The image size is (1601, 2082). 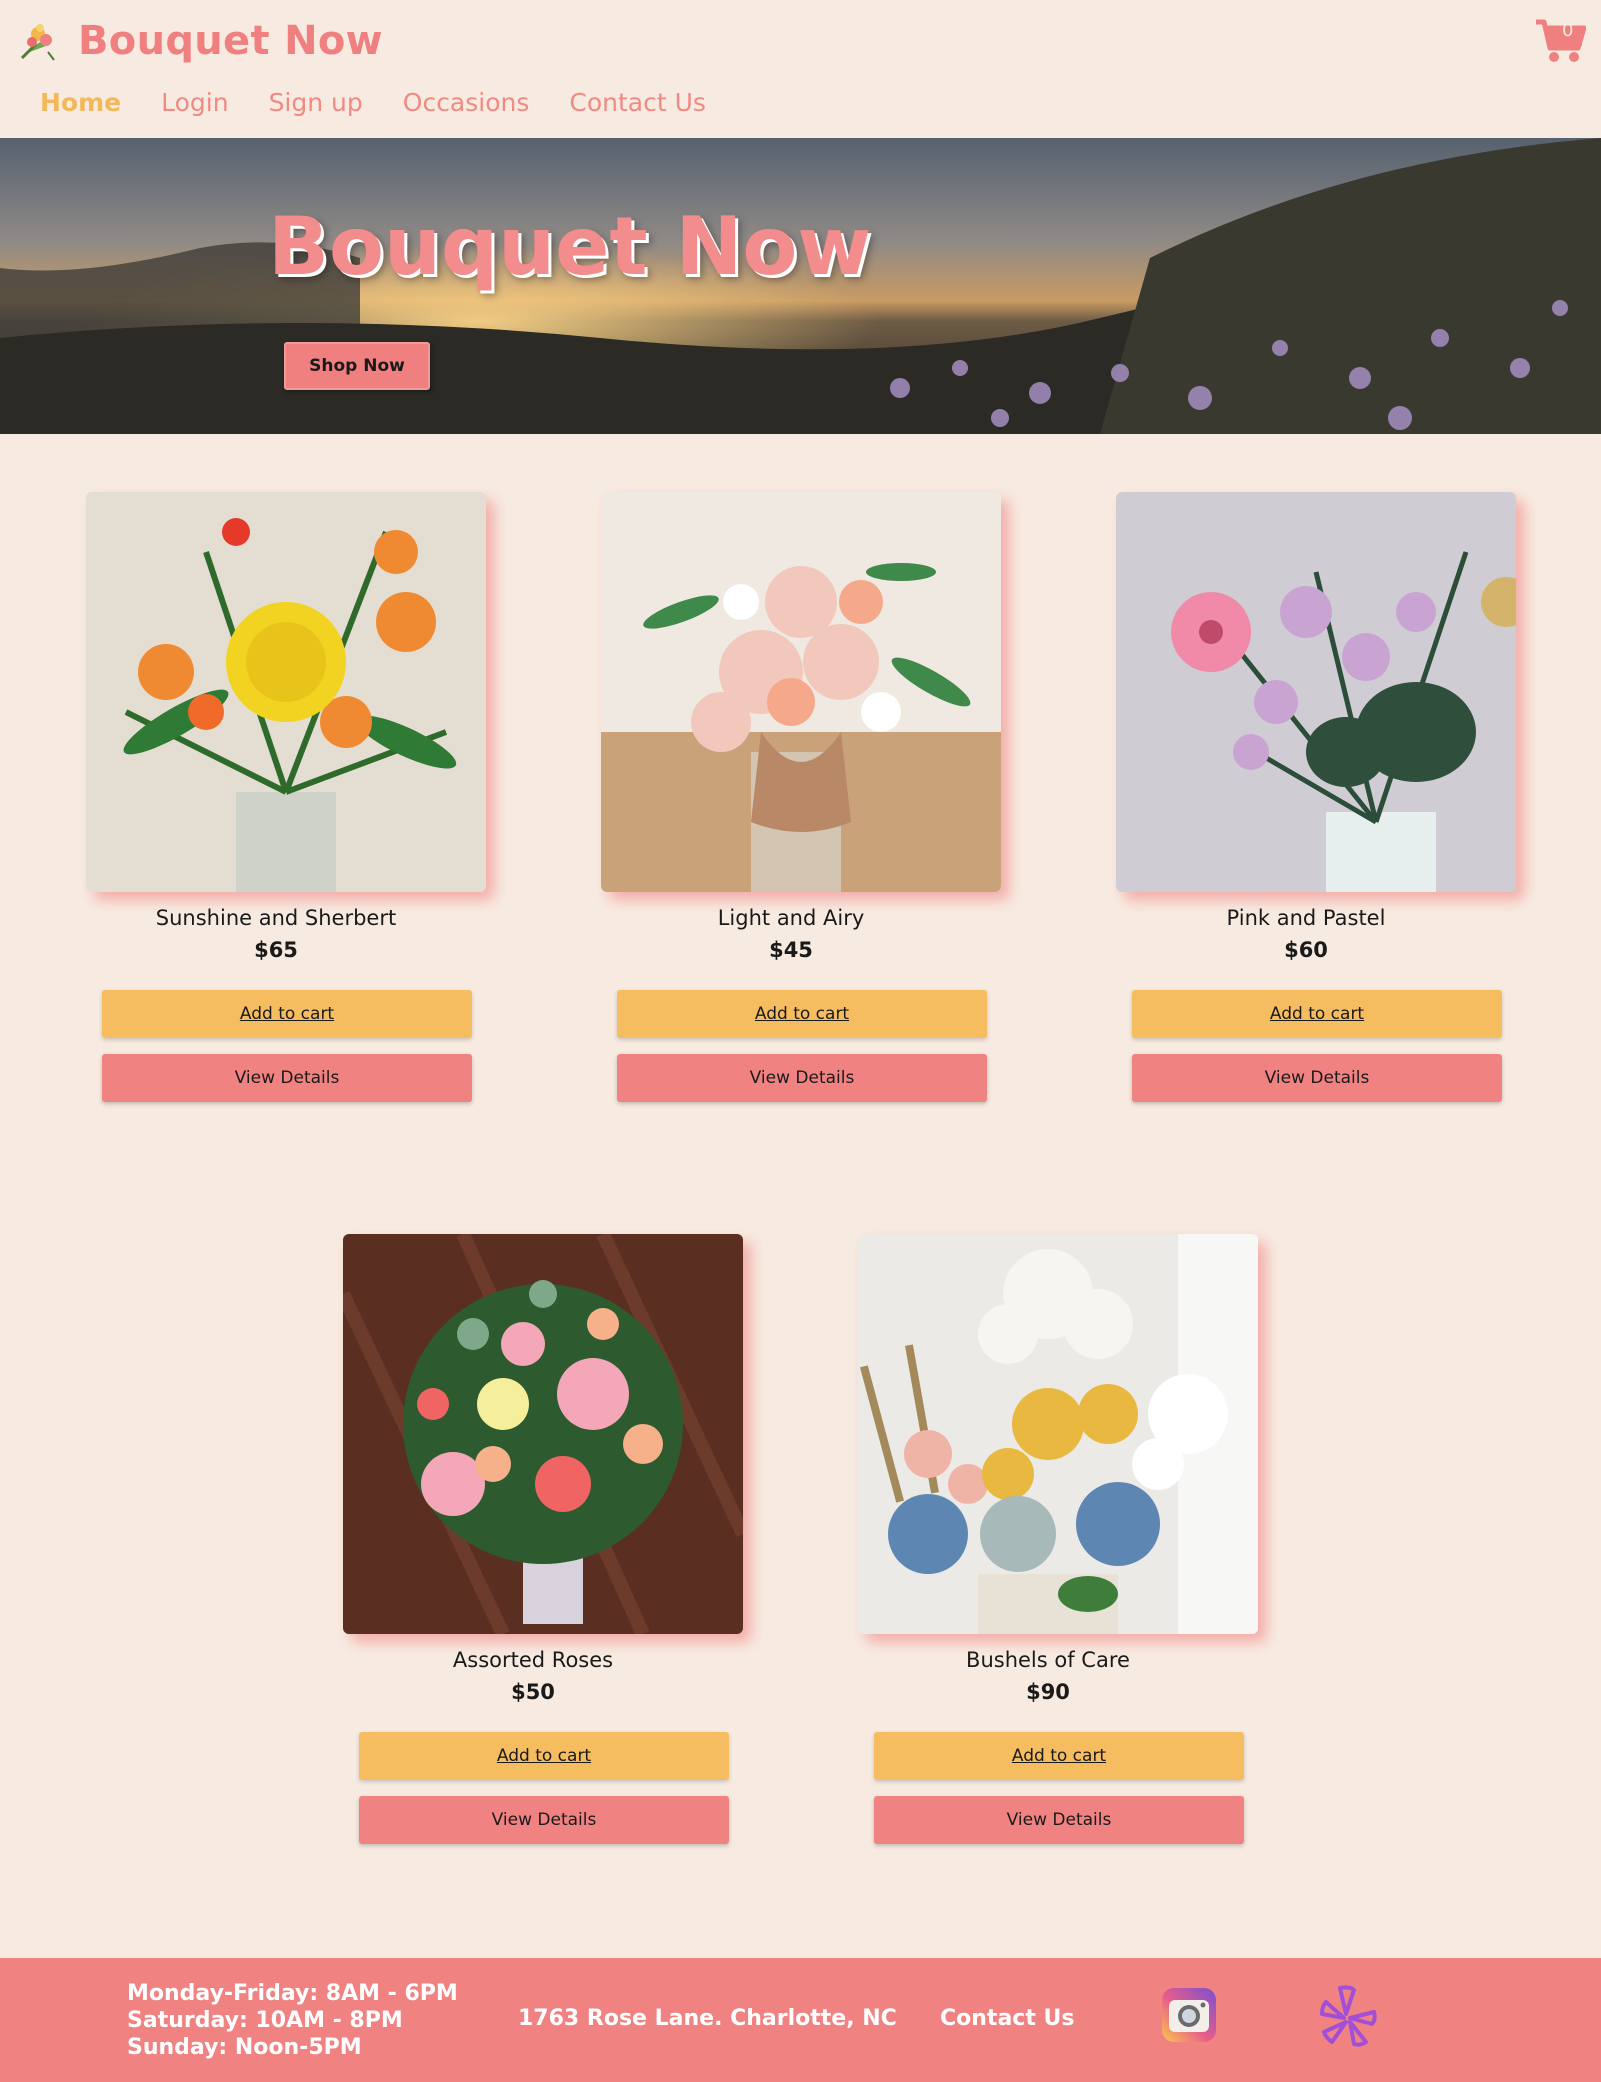 I want to click on product-name: Light and Airy, so click(x=791, y=918).